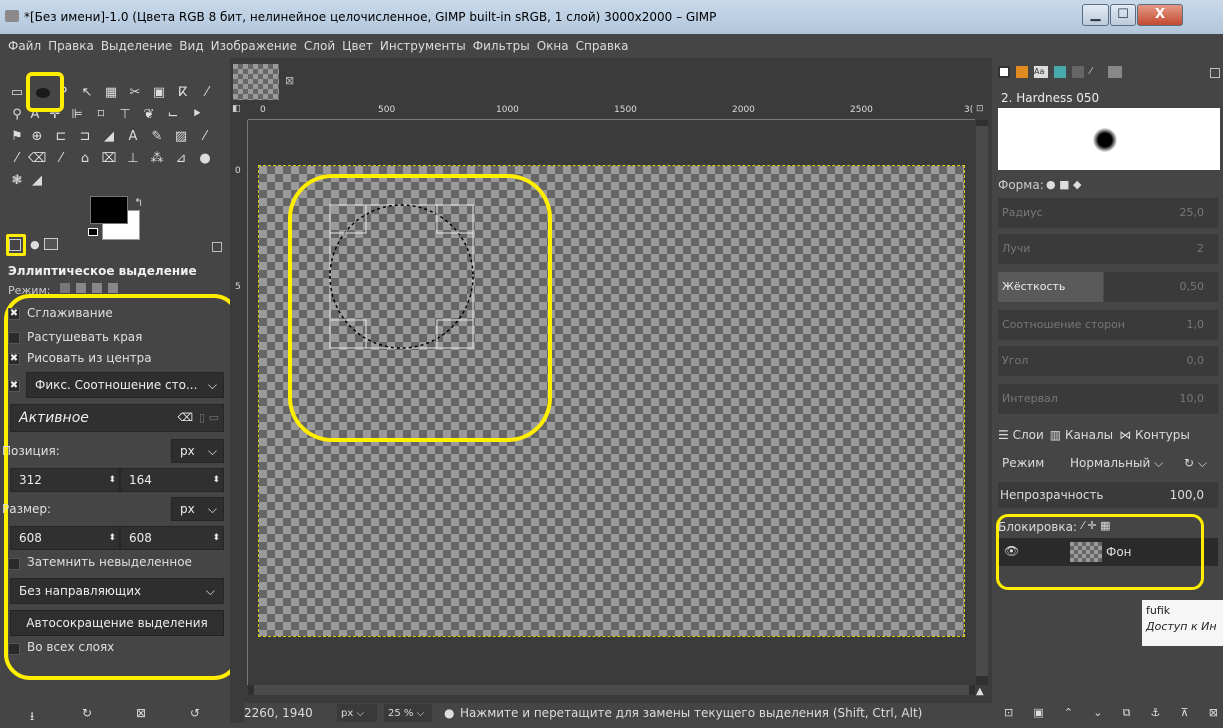  I want to click on new-group-icon: ▣, so click(1038, 713).